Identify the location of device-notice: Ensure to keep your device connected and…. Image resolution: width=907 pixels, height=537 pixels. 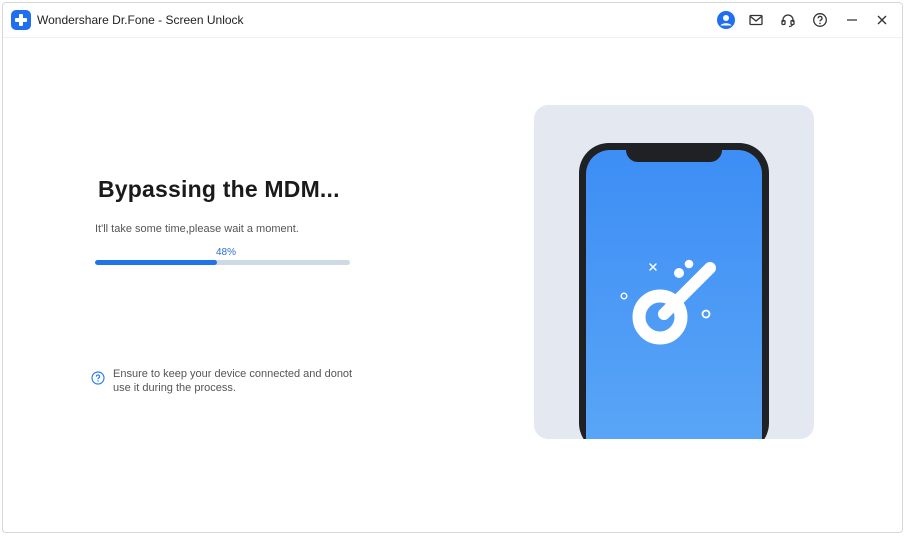
(224, 381).